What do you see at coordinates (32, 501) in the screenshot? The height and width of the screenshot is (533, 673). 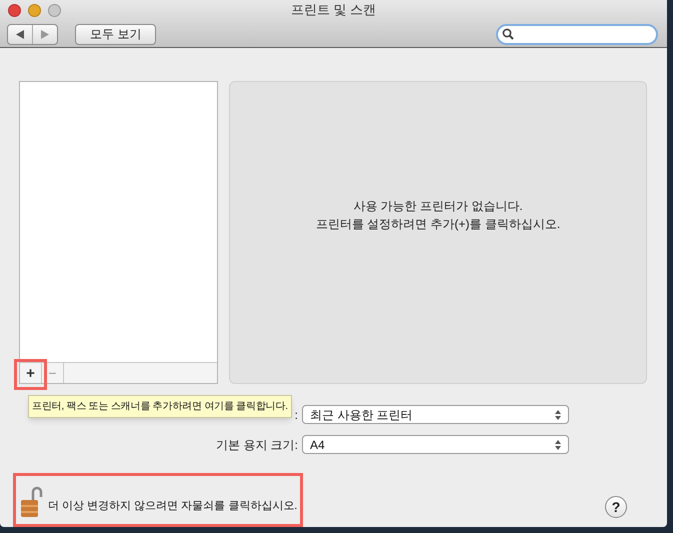 I see `open-padlock-icon` at bounding box center [32, 501].